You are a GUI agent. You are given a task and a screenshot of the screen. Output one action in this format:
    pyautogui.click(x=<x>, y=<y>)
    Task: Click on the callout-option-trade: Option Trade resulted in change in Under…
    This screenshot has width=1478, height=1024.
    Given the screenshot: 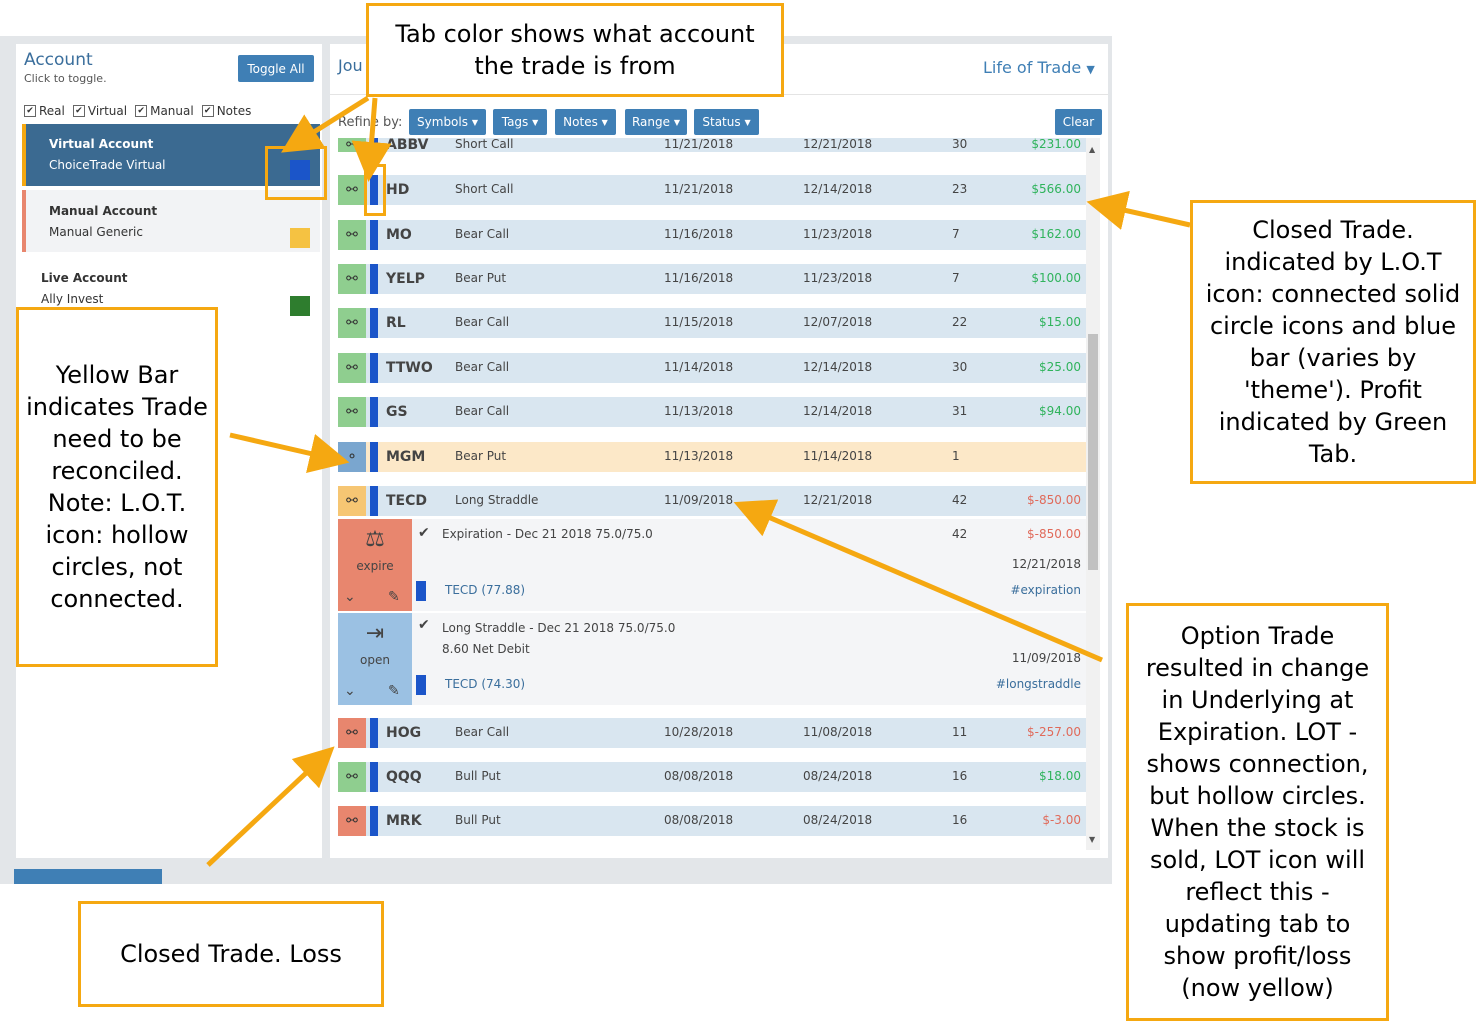 What is the action you would take?
    pyautogui.click(x=1257, y=812)
    